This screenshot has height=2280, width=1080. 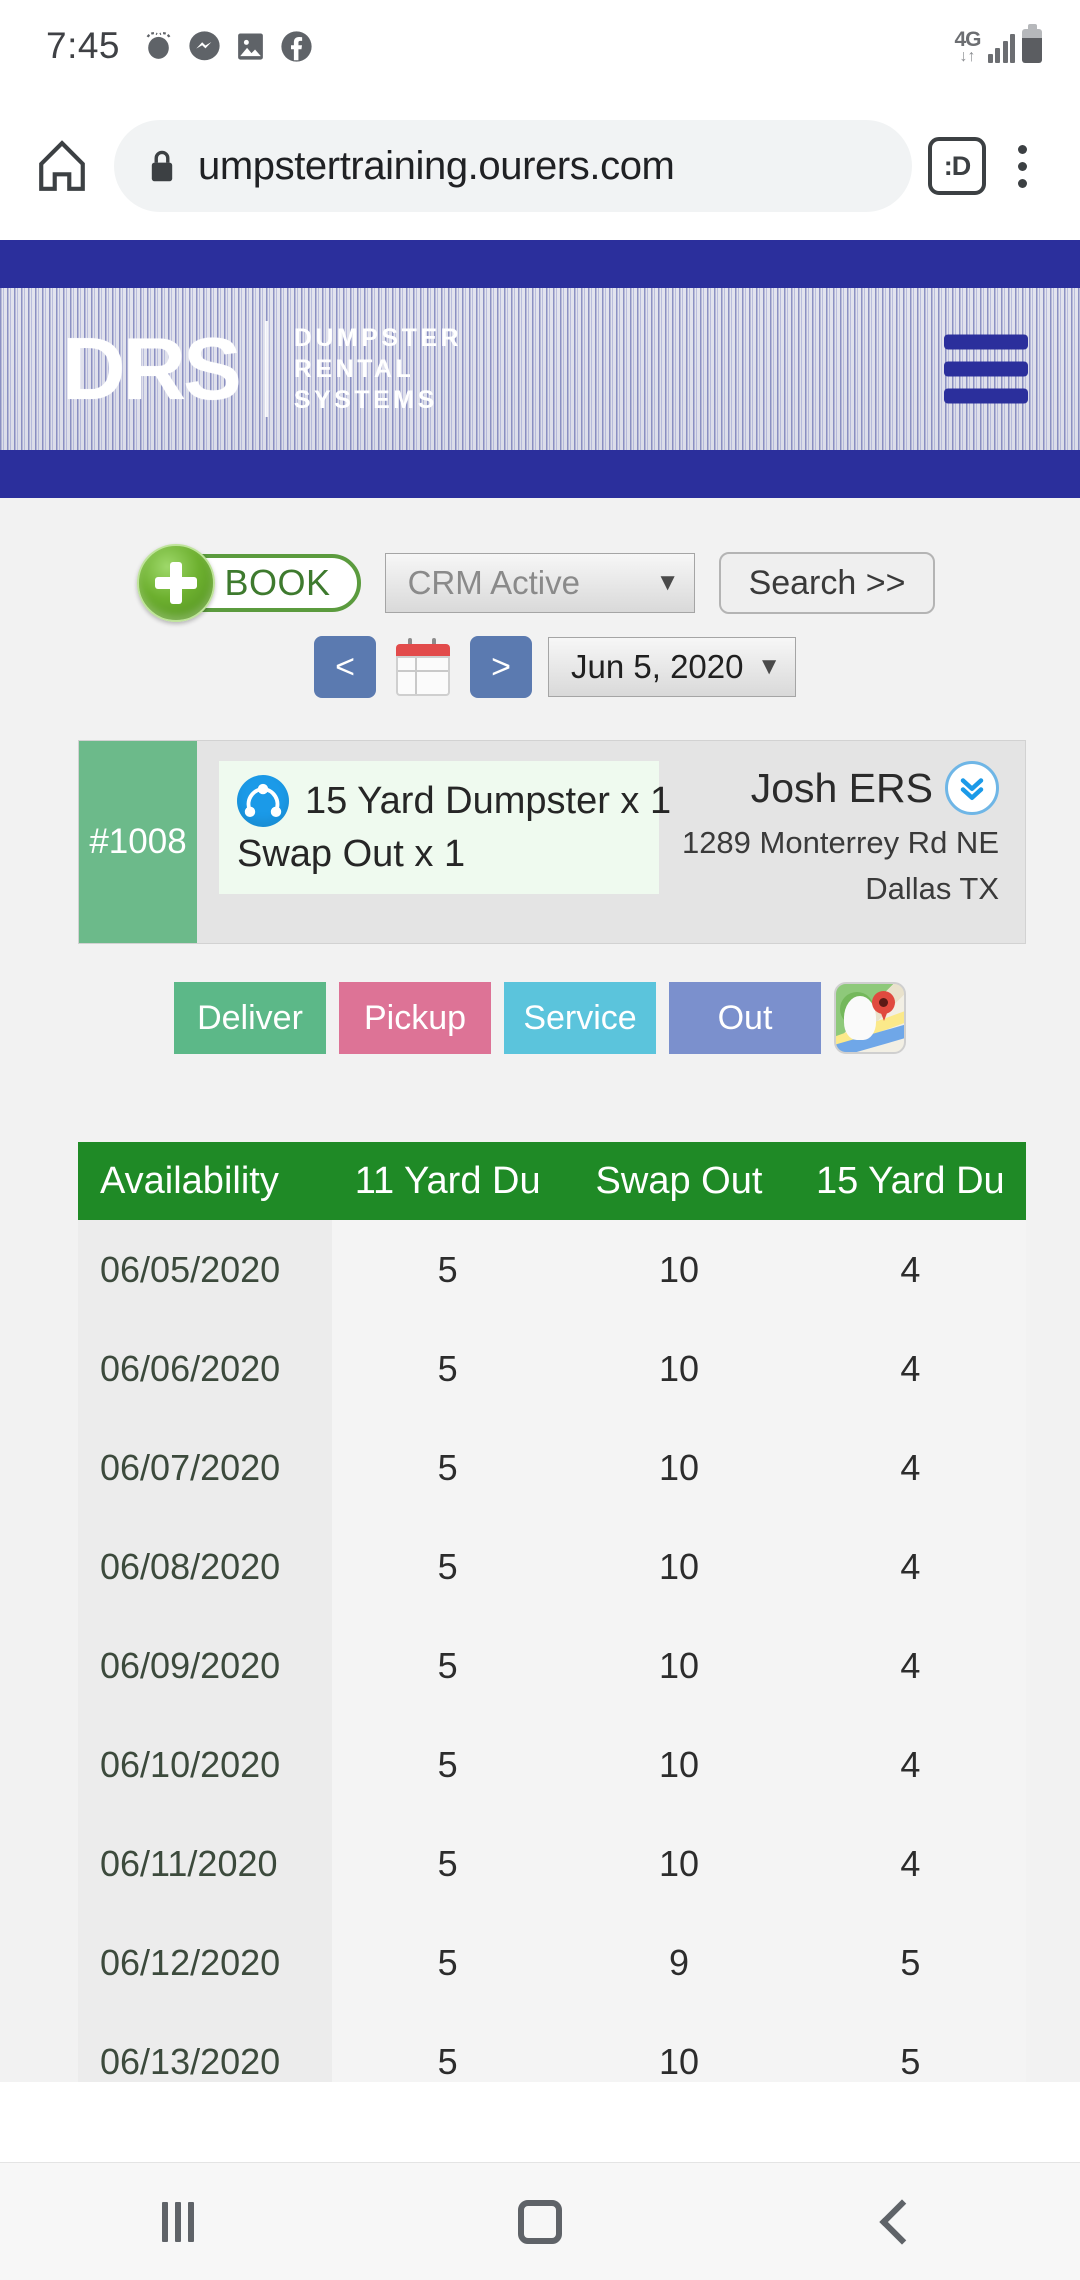 I want to click on prev-day-button: <, so click(x=345, y=667).